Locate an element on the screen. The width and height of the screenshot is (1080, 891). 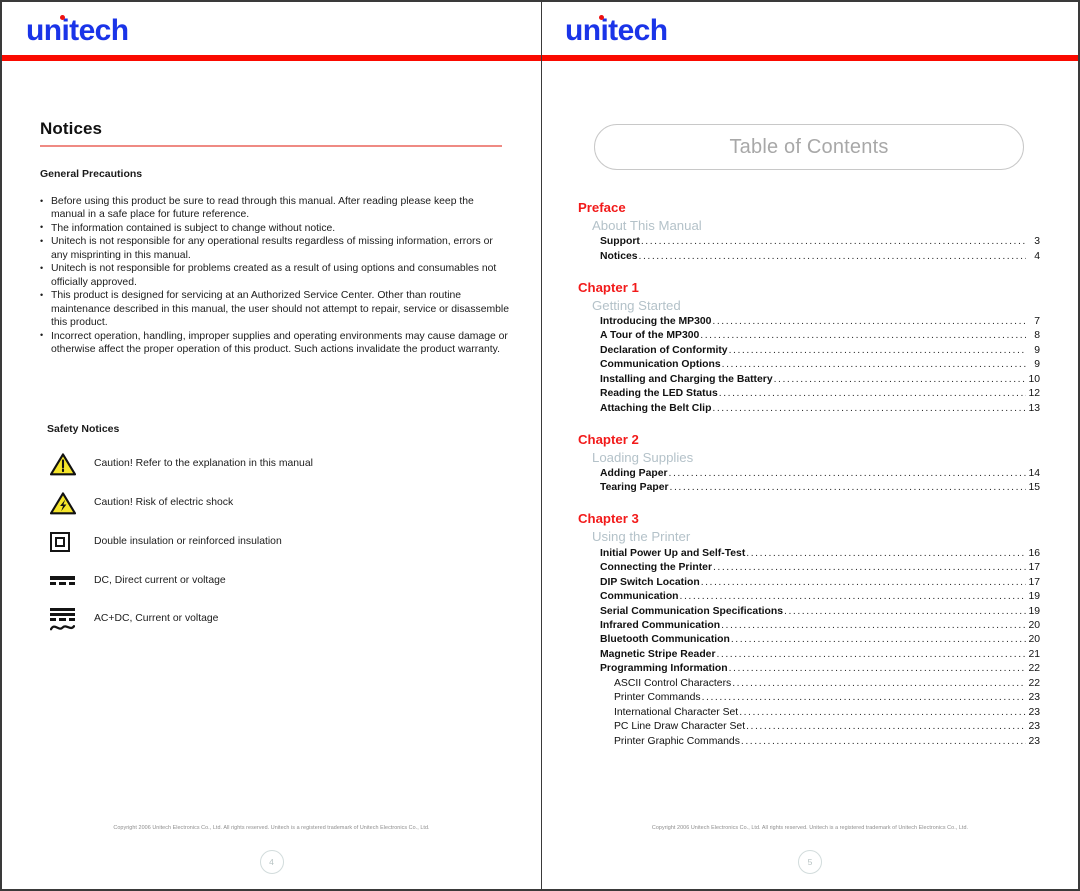
safety-notice-row: AC+DC, Current or voltage is located at coordinates (277, 619).